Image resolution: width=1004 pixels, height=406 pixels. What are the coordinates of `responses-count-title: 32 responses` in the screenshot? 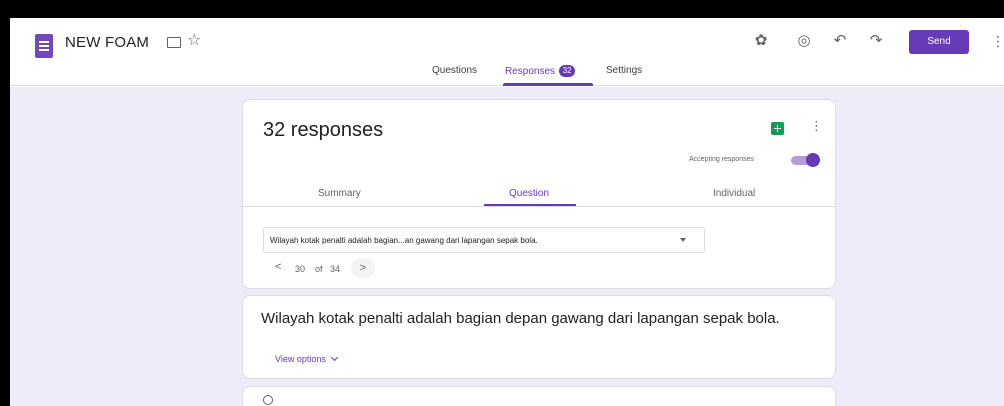 It's located at (323, 130).